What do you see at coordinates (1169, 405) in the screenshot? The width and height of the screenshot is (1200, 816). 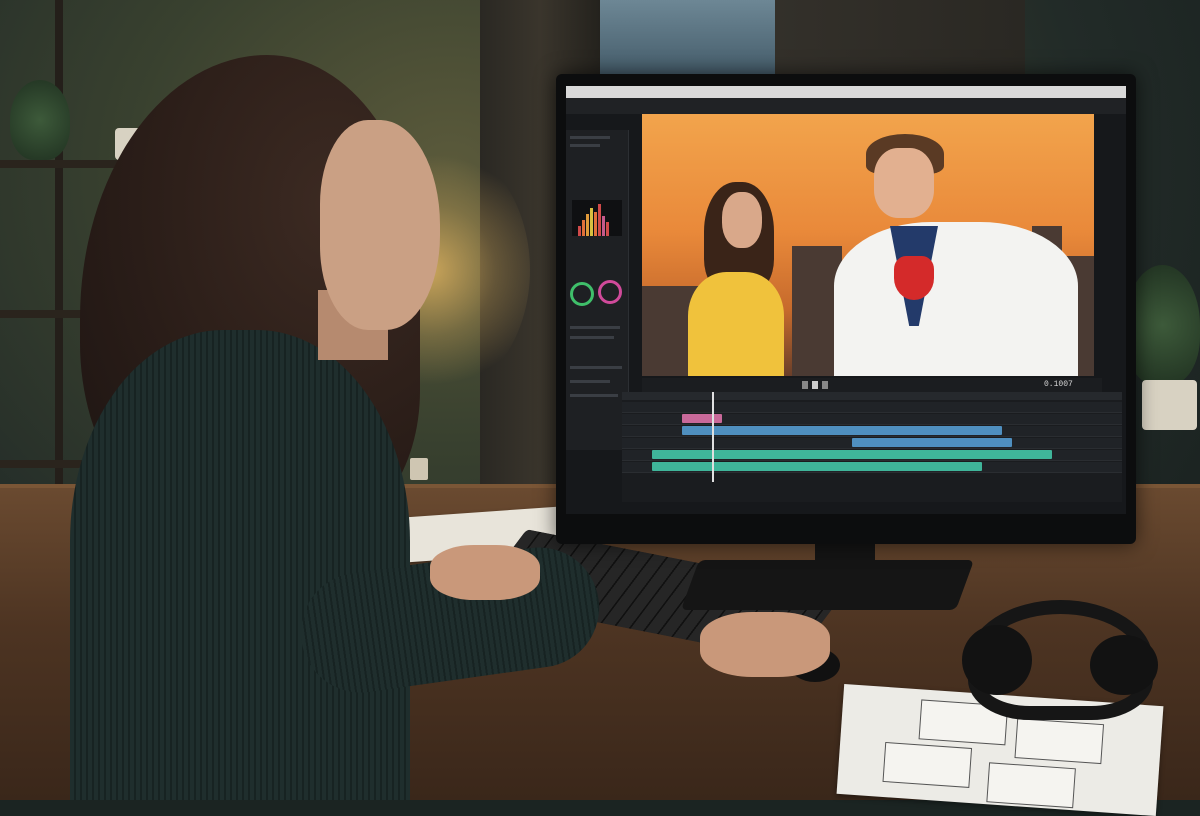 I see `plant-pot` at bounding box center [1169, 405].